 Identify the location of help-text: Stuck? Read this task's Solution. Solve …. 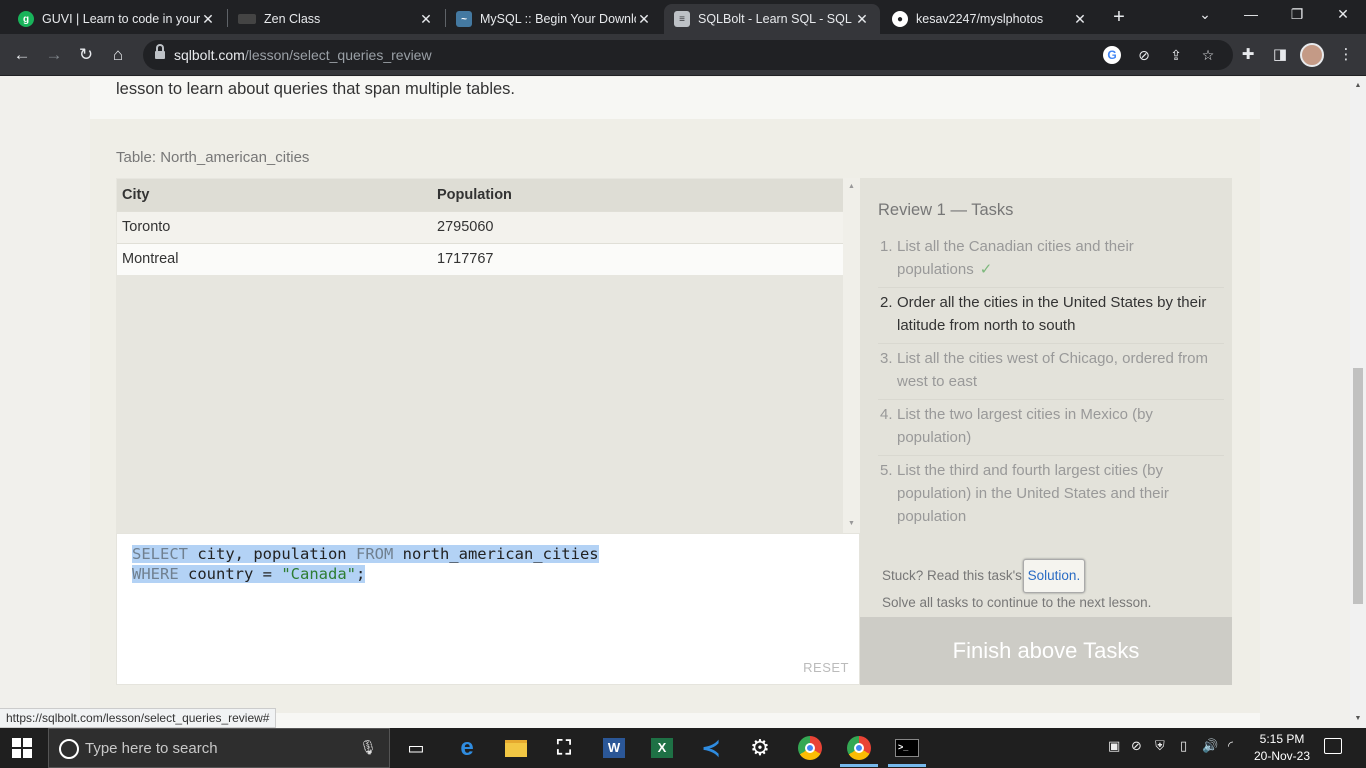
(1016, 586).